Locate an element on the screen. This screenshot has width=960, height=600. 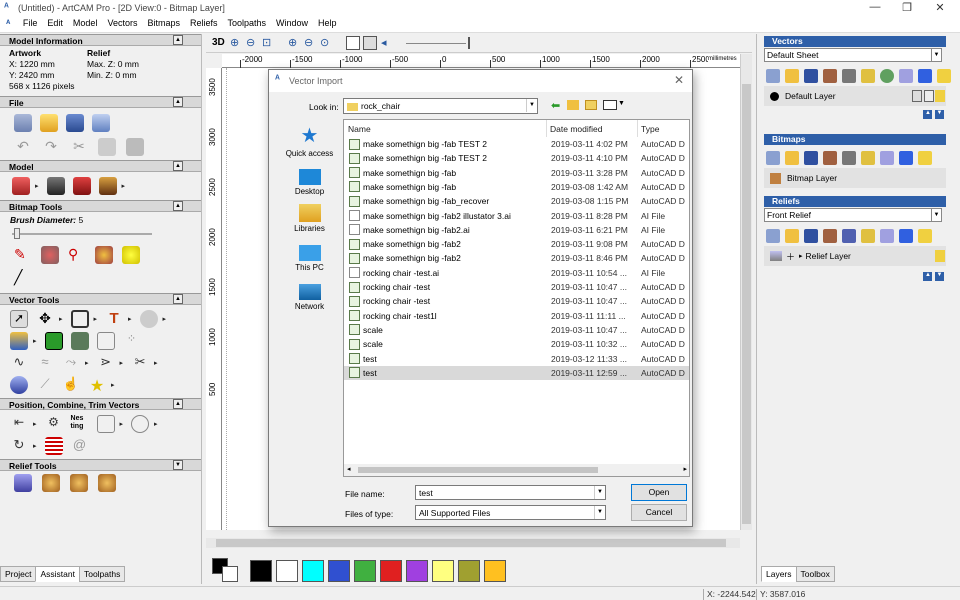
file-row: scale 2019-03-11 10:47 ... AutoCAD D is located at coordinates (516, 330).